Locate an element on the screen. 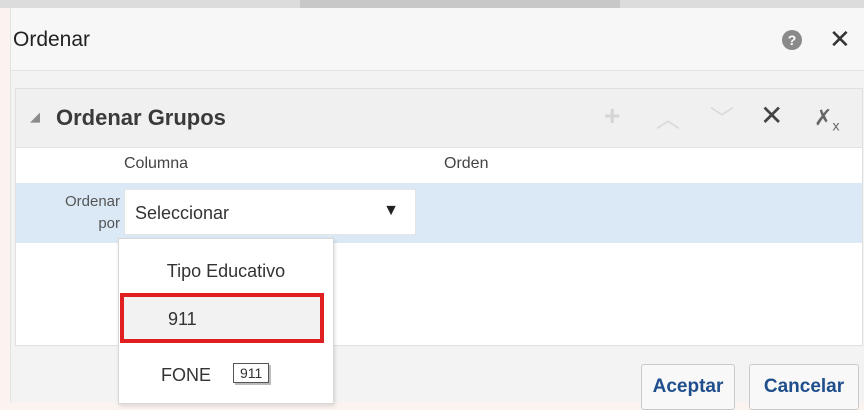 This screenshot has width=864, height=410. move-up-icon: ︿ is located at coordinates (668, 120).